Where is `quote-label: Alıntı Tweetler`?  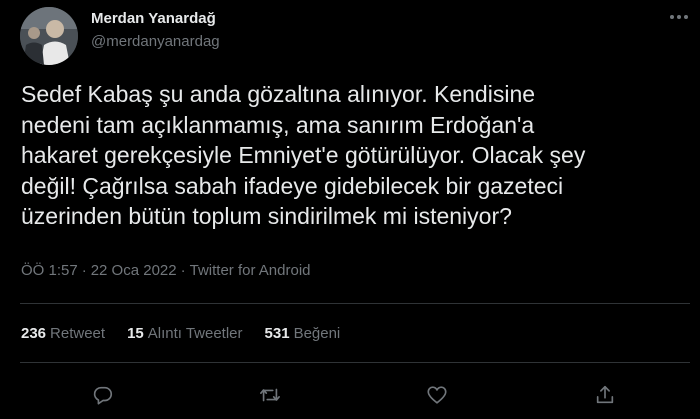 quote-label: Alıntı Tweetler is located at coordinates (195, 333).